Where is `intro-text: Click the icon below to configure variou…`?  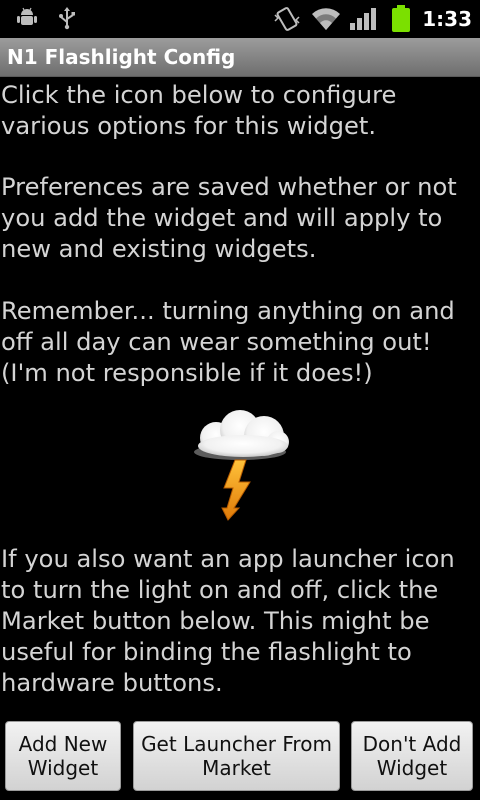 intro-text: Click the icon below to configure variou… is located at coordinates (199, 110).